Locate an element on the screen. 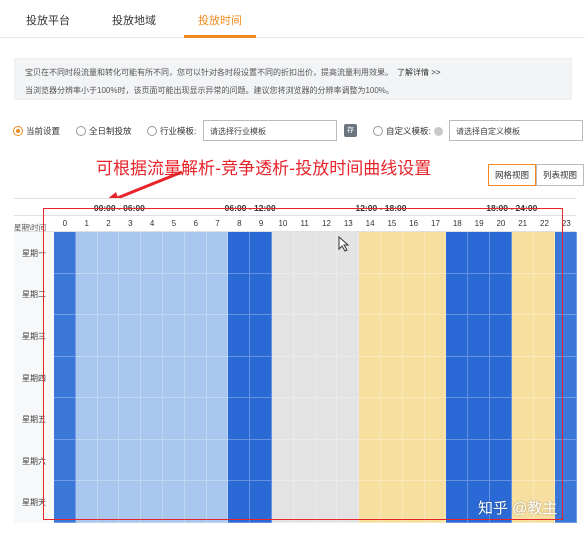 This screenshot has width=585, height=533. help-icon is located at coordinates (438, 131).